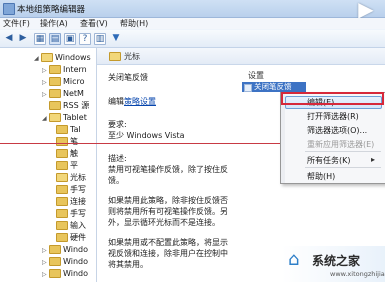  Describe the element at coordinates (54, 23) in the screenshot. I see `menu-action: 操作(A)` at that location.